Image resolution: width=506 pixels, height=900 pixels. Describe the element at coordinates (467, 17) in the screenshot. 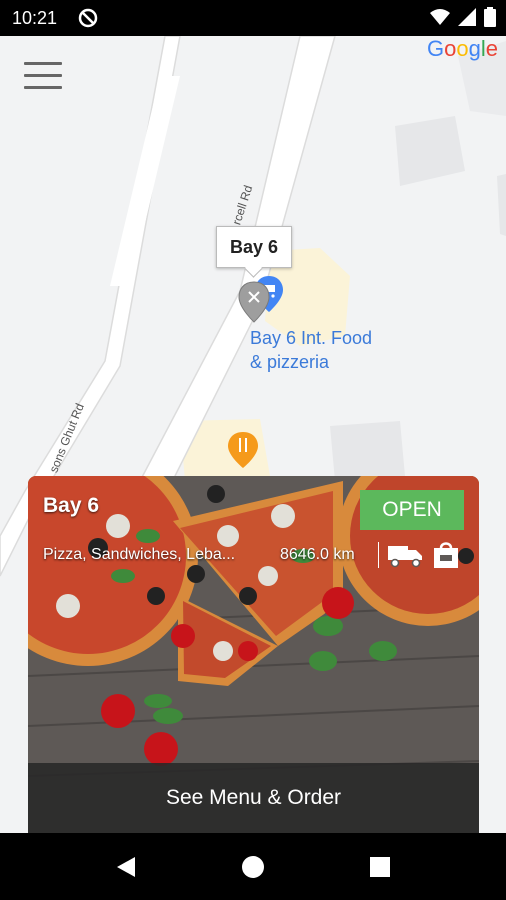

I see `signal-icon` at that location.